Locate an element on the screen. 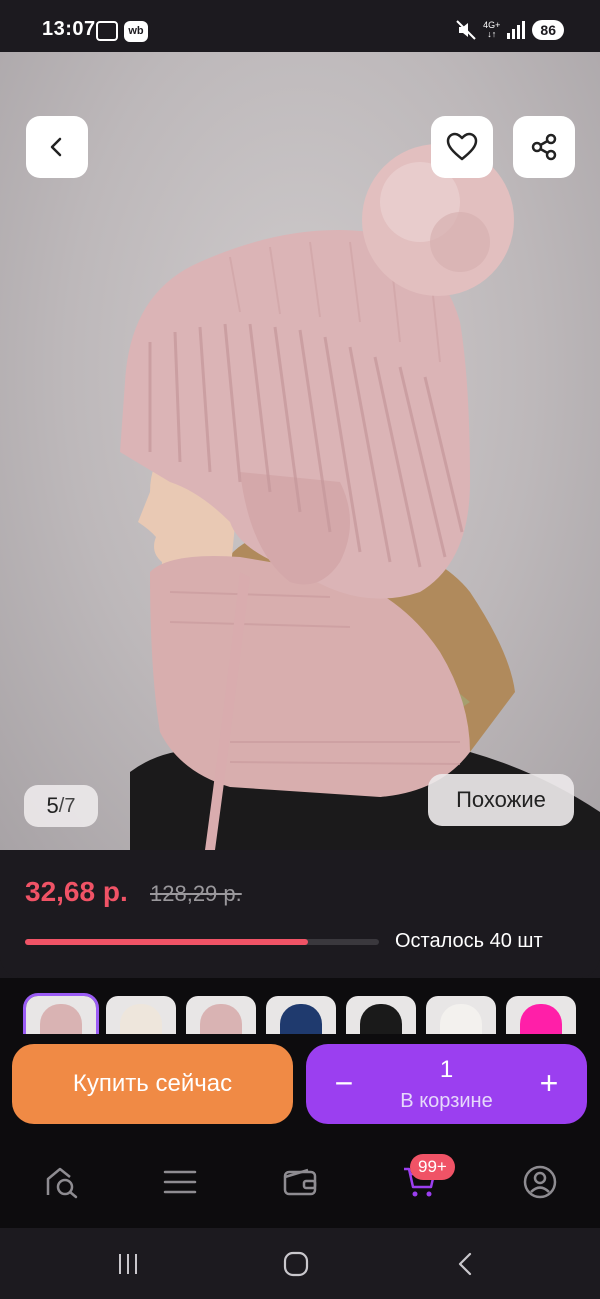 The image size is (600, 1299). share-icon is located at coordinates (544, 147).